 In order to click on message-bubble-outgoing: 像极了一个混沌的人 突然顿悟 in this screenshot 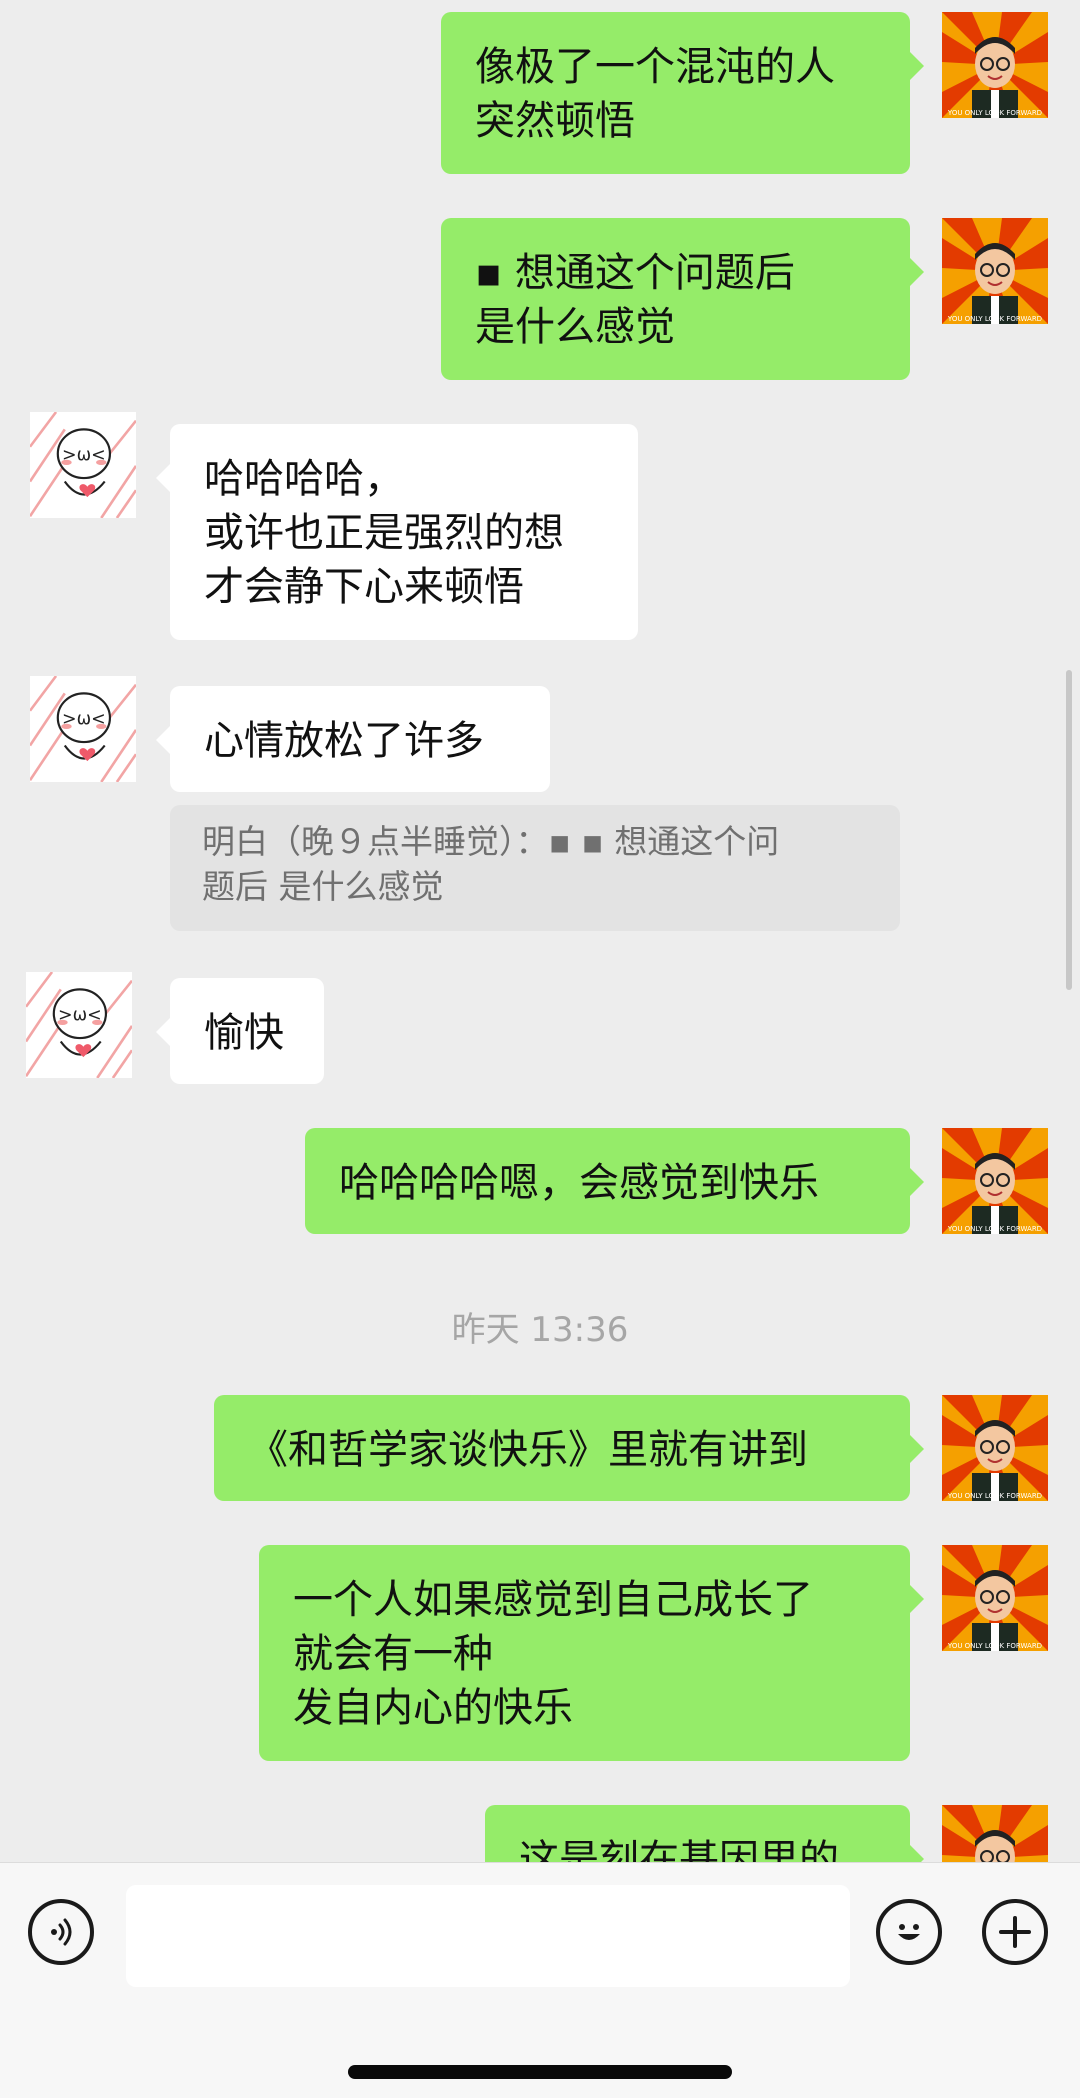, I will do `click(682, 93)`.